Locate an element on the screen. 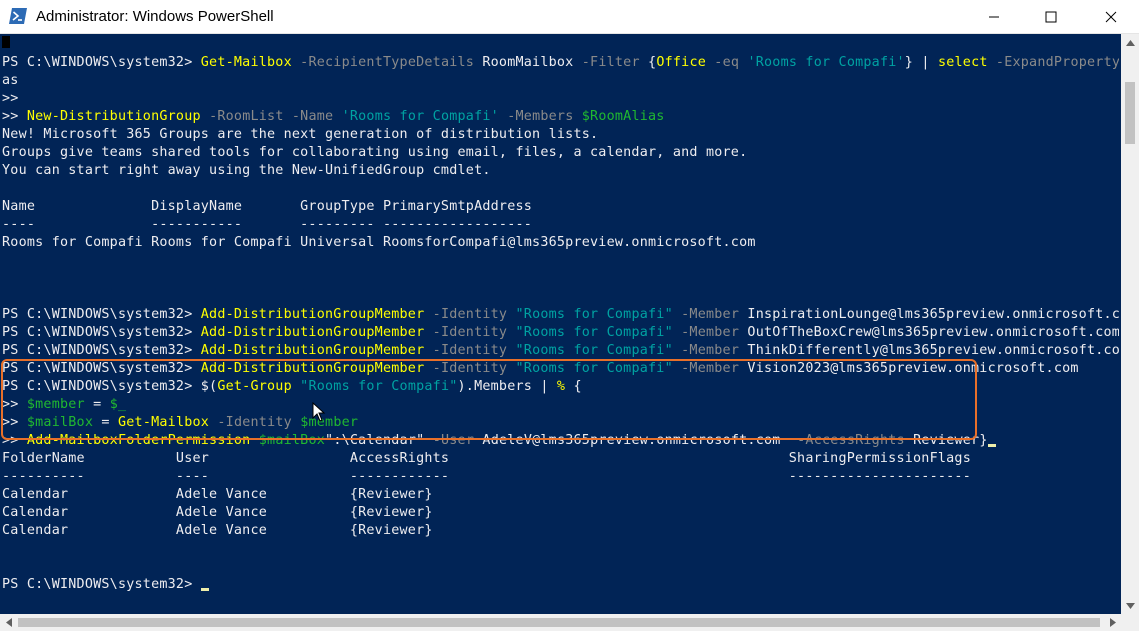 The height and width of the screenshot is (631, 1139). close-icon is located at coordinates (1111, 16).